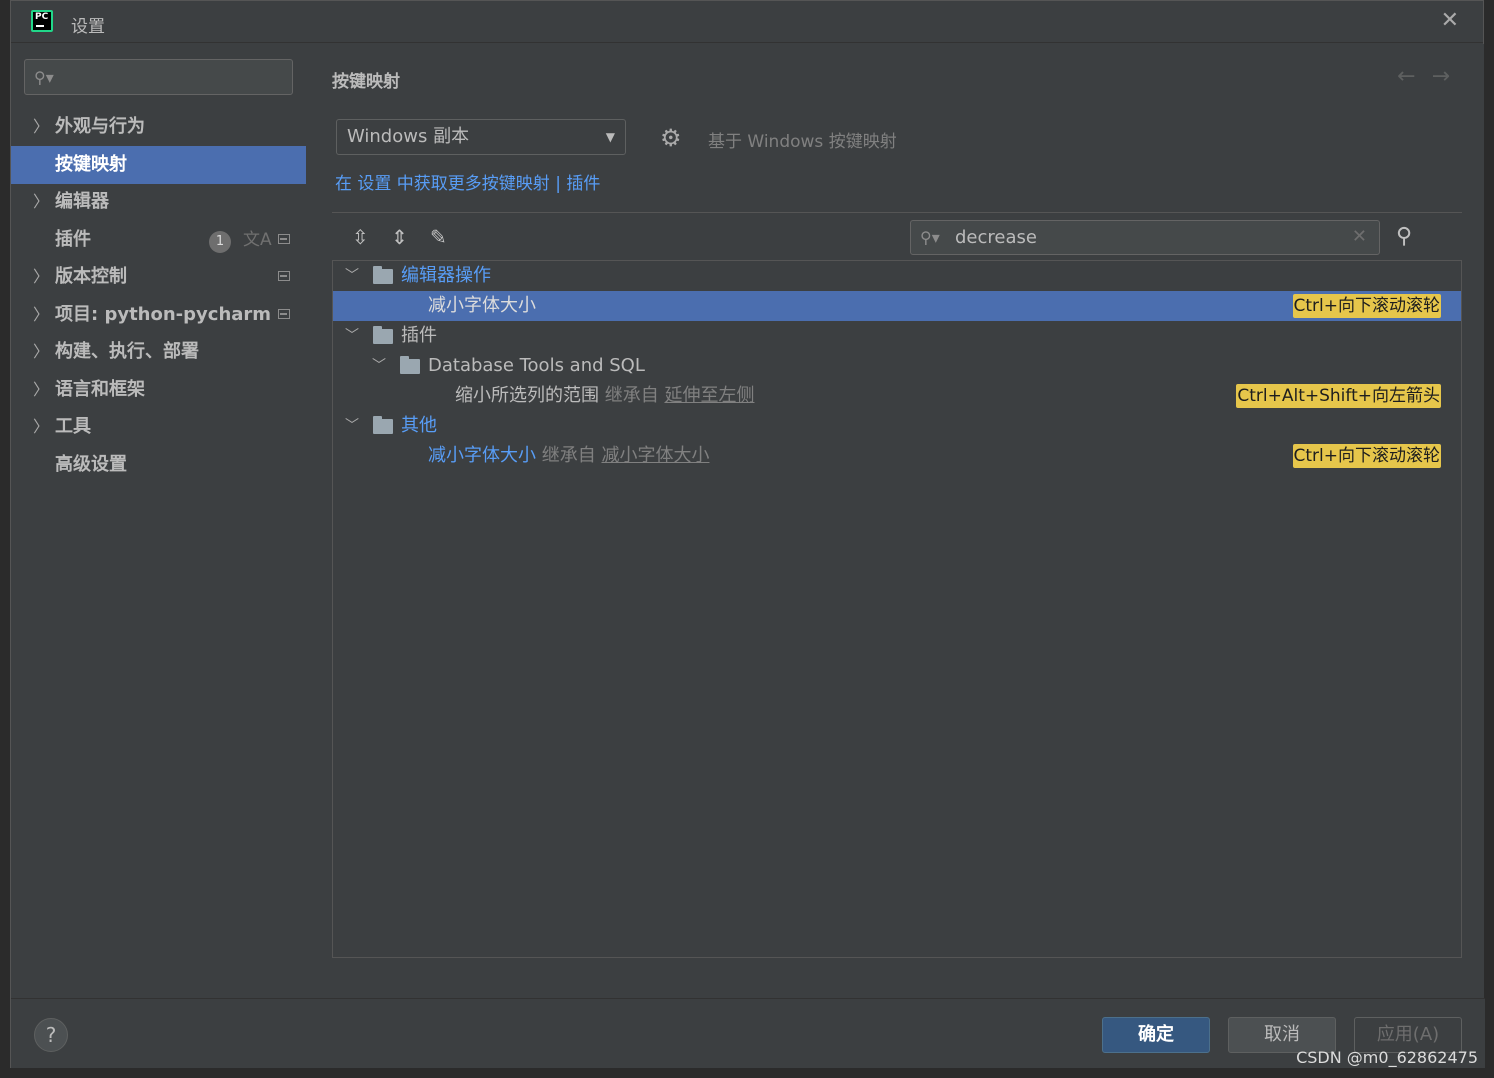 The width and height of the screenshot is (1494, 1078). What do you see at coordinates (158, 240) in the screenshot?
I see `sidebar-item-plugins: 插件 1 文A` at bounding box center [158, 240].